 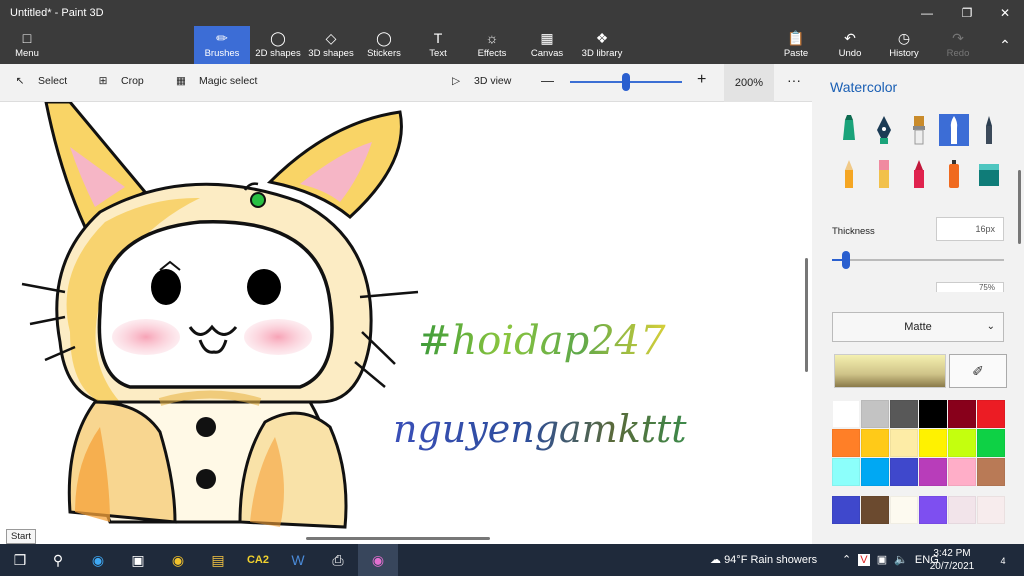 What do you see at coordinates (626, 82) in the screenshot?
I see `zoom-slider-thumb` at bounding box center [626, 82].